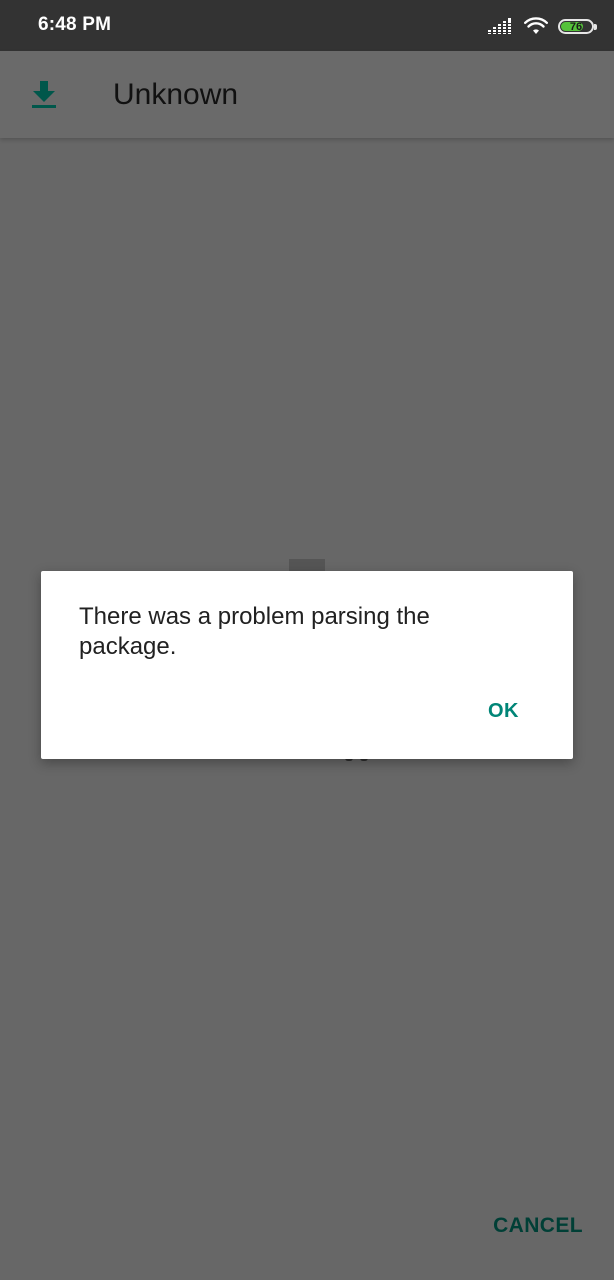  I want to click on battery-tip, so click(595, 26).